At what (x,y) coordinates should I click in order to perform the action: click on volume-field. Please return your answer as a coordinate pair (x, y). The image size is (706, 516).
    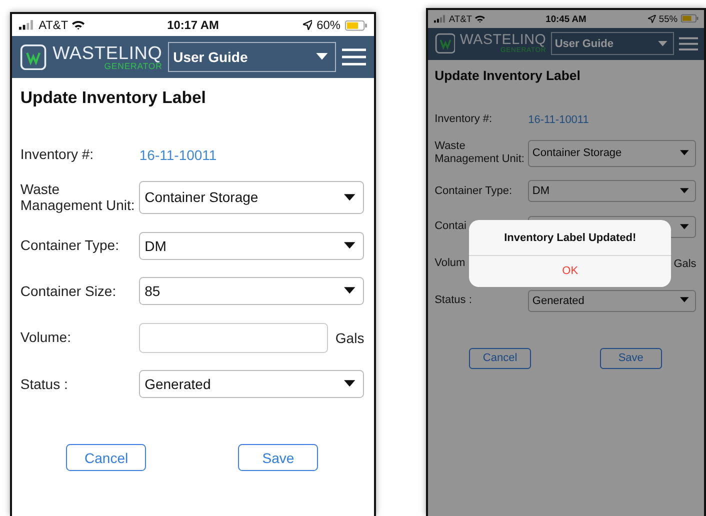
    Looking at the image, I should click on (233, 337).